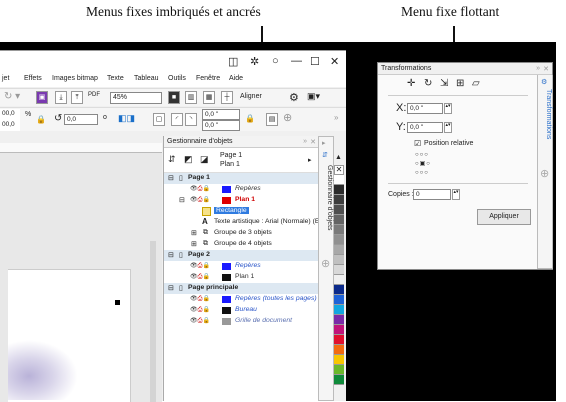  What do you see at coordinates (194, 233) in the screenshot?
I see `expand-toggle-icon: ⊞` at bounding box center [194, 233].